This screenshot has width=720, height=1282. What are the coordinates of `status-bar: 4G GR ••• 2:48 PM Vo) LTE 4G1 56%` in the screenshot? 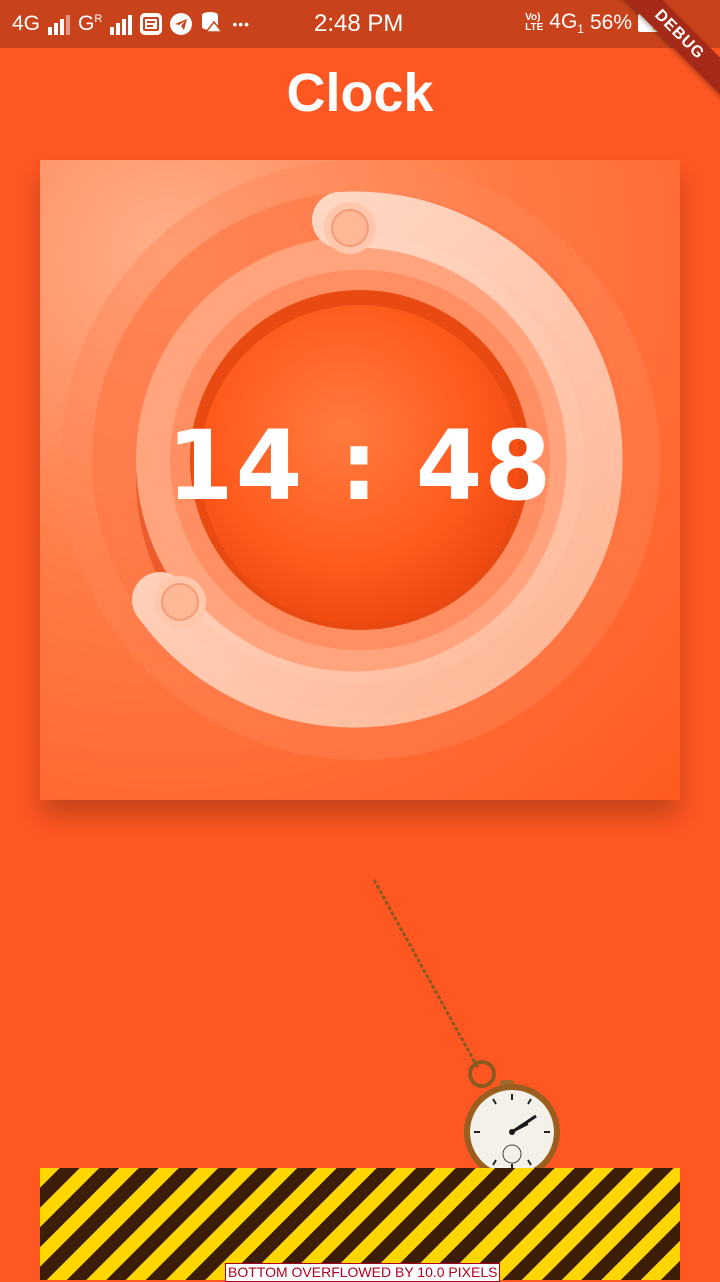 It's located at (360, 24).